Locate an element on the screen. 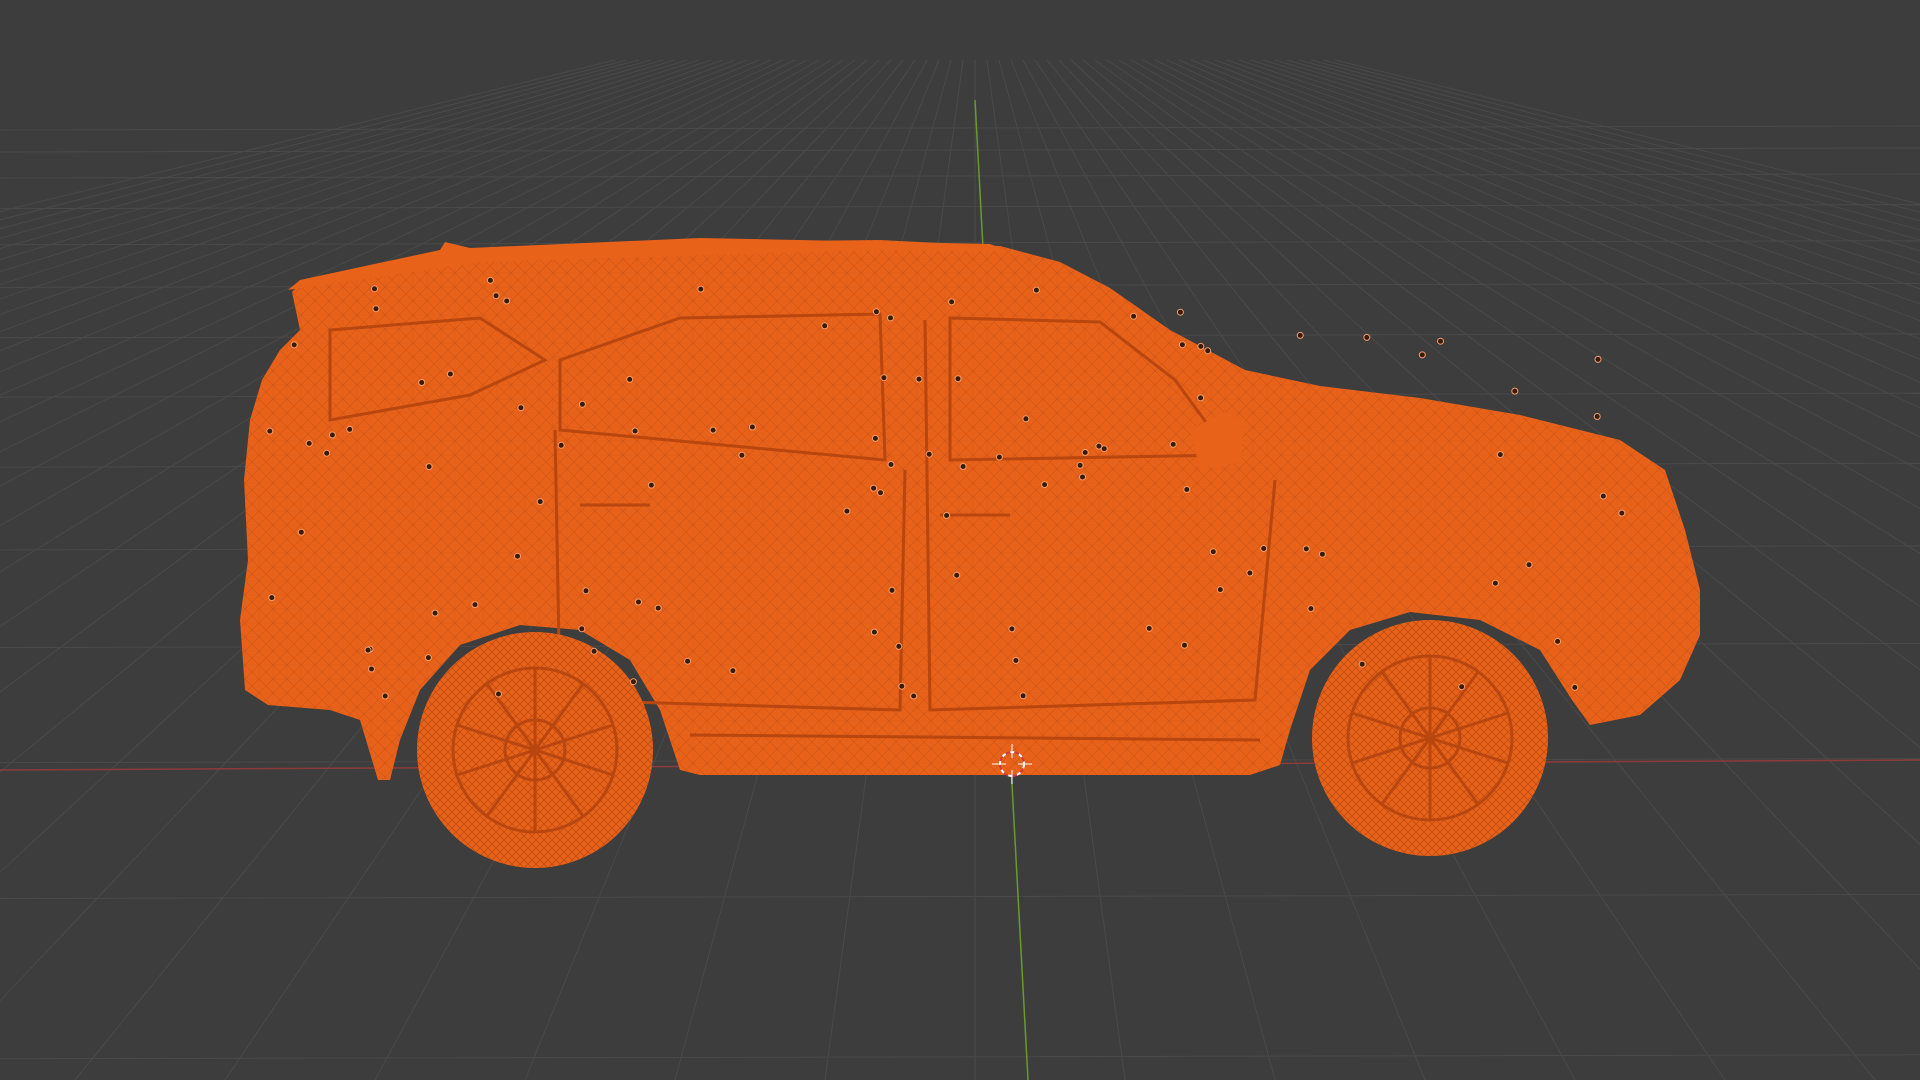  rear-wheel is located at coordinates (535, 750).